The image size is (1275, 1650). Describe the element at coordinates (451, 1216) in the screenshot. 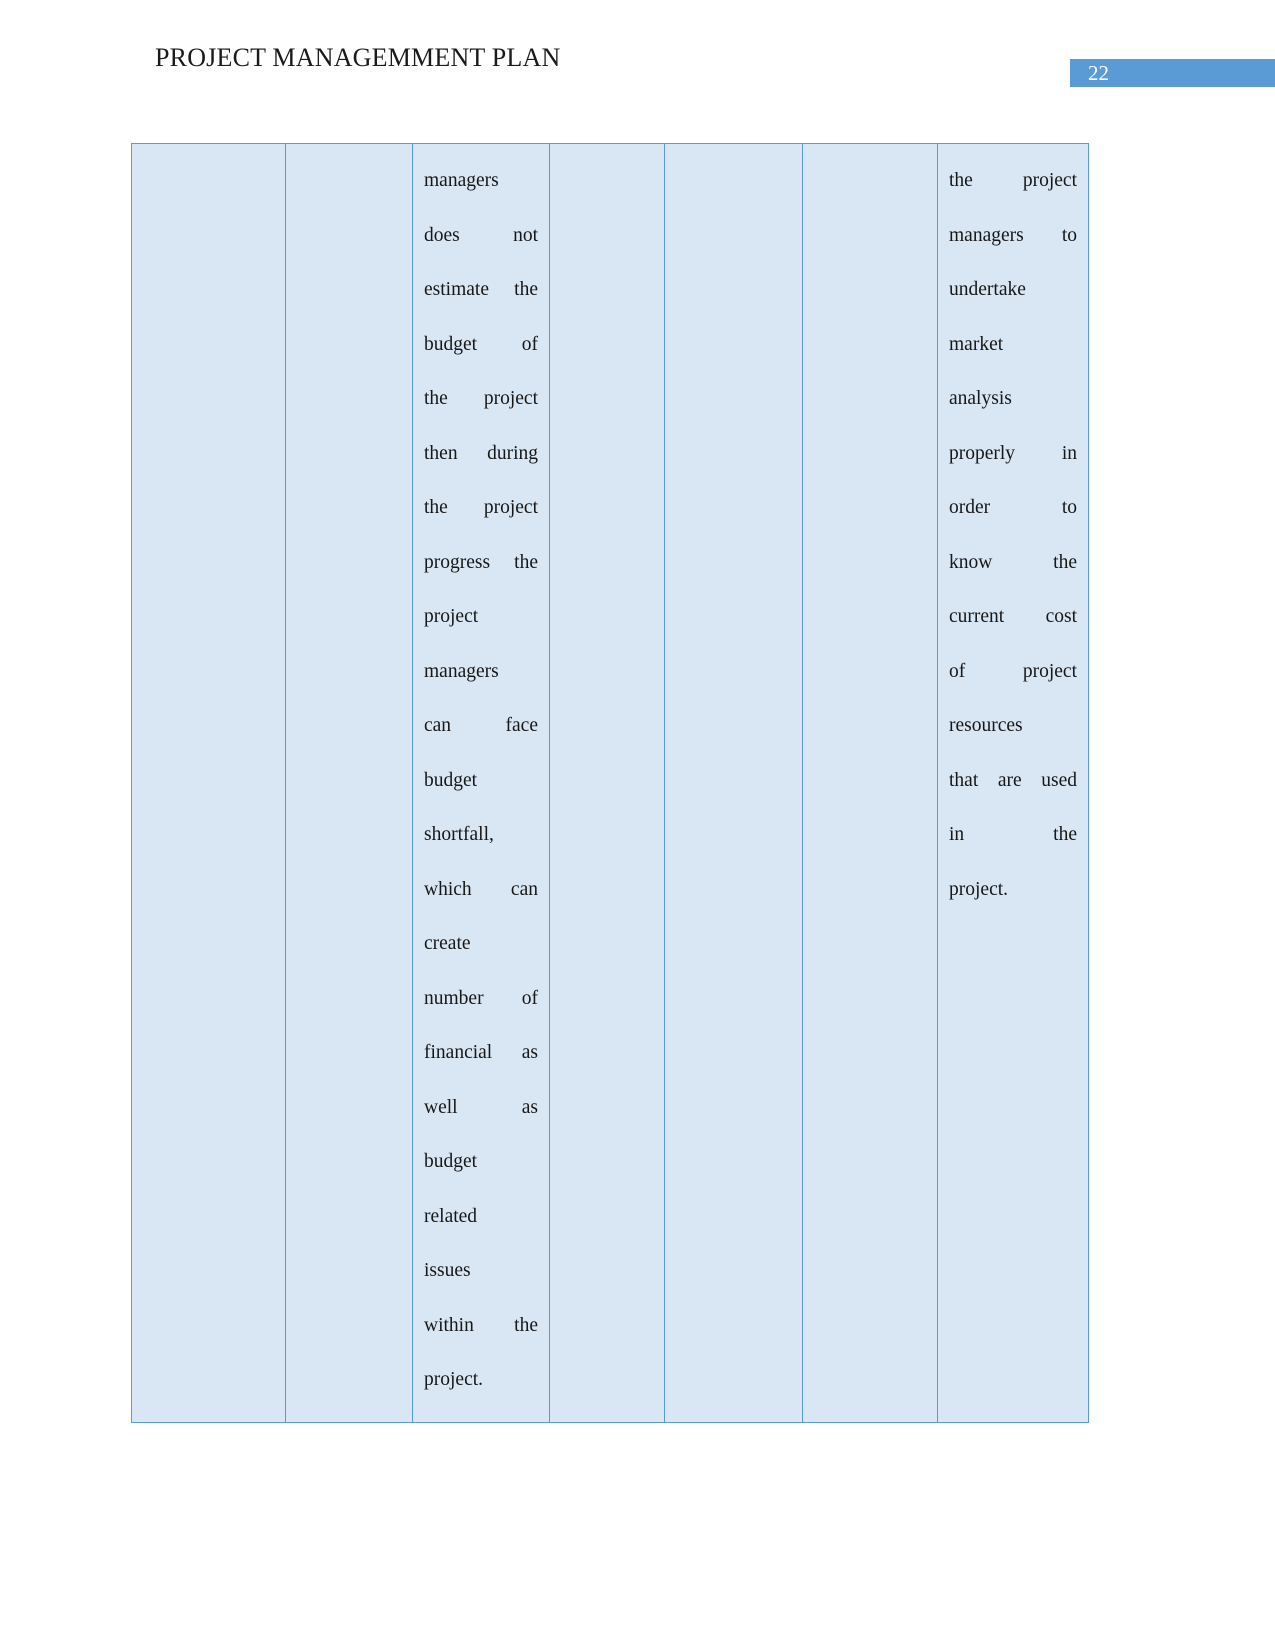

I see `text-line: related` at that location.